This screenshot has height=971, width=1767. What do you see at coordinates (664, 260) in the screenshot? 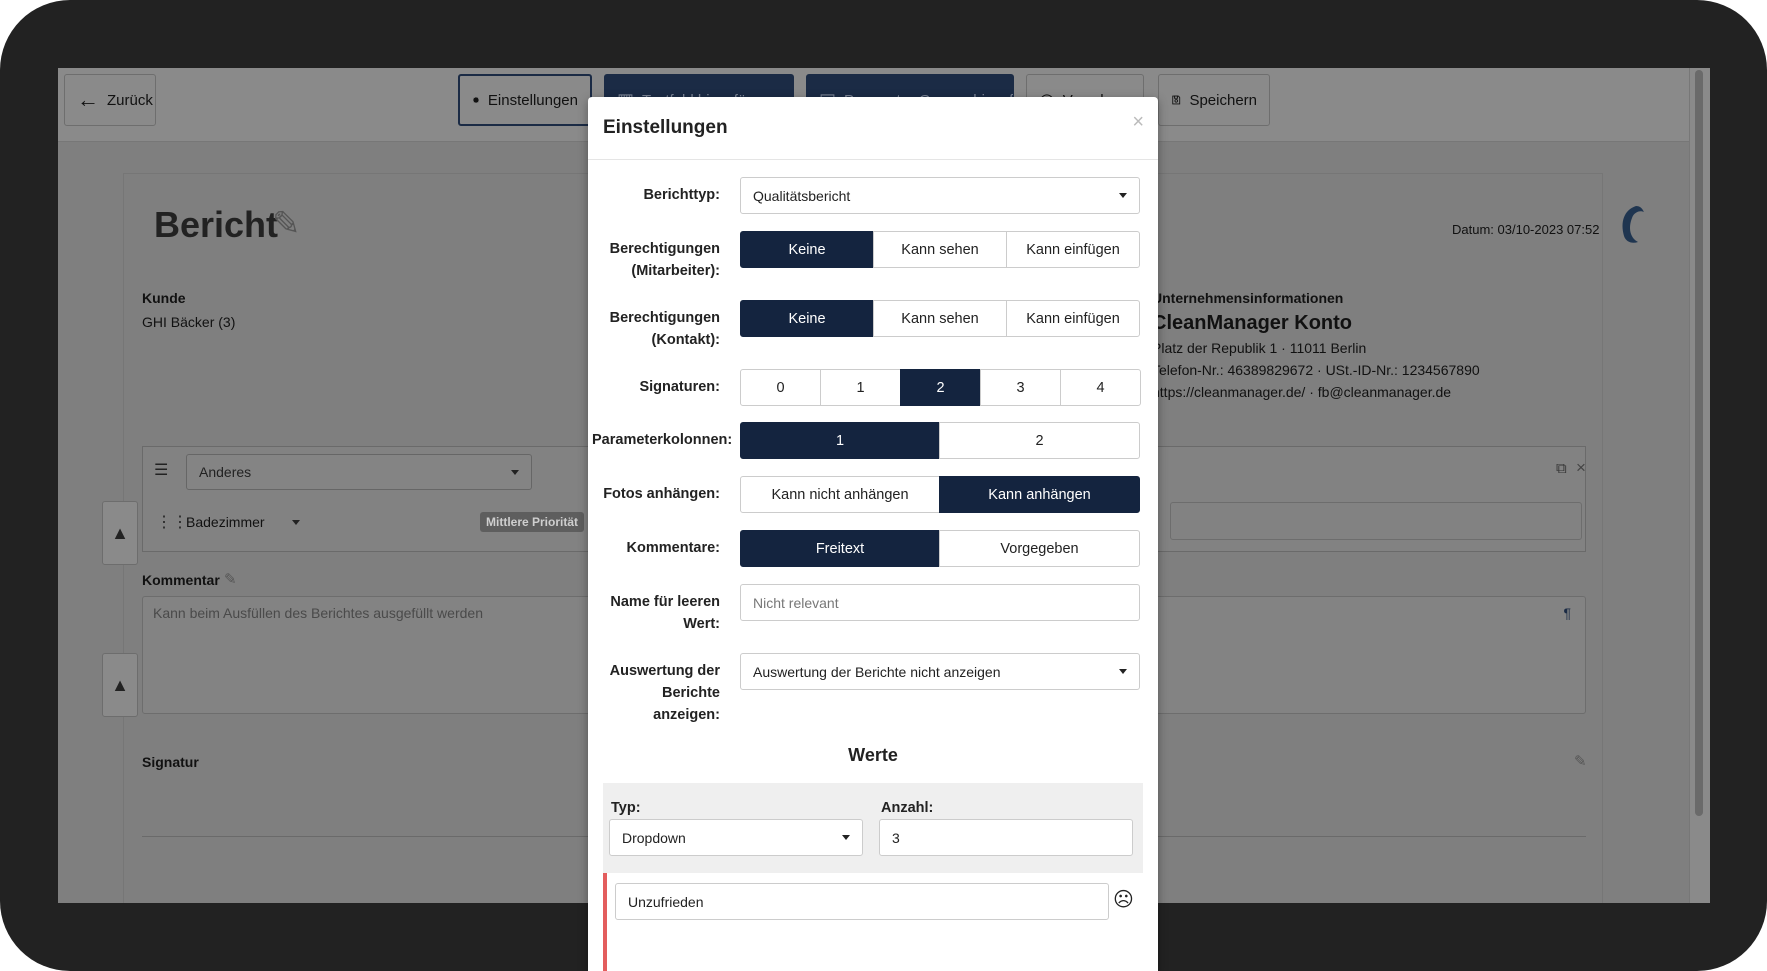
I see `perm-employee-label: Berechtigungen (Mitarbeiter):` at bounding box center [664, 260].